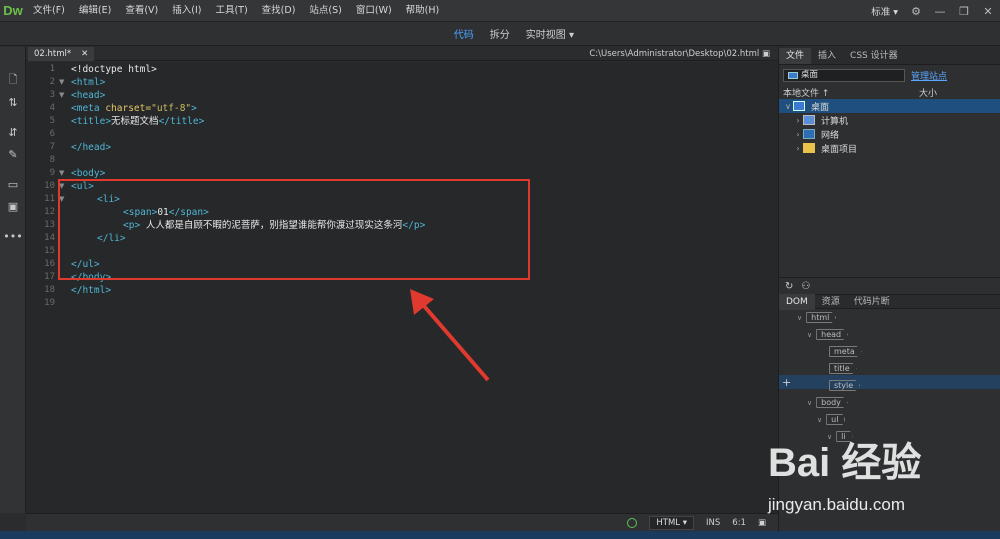 This screenshot has height=539, width=1000. Describe the element at coordinates (668, 522) in the screenshot. I see `language-value: HTML` at that location.